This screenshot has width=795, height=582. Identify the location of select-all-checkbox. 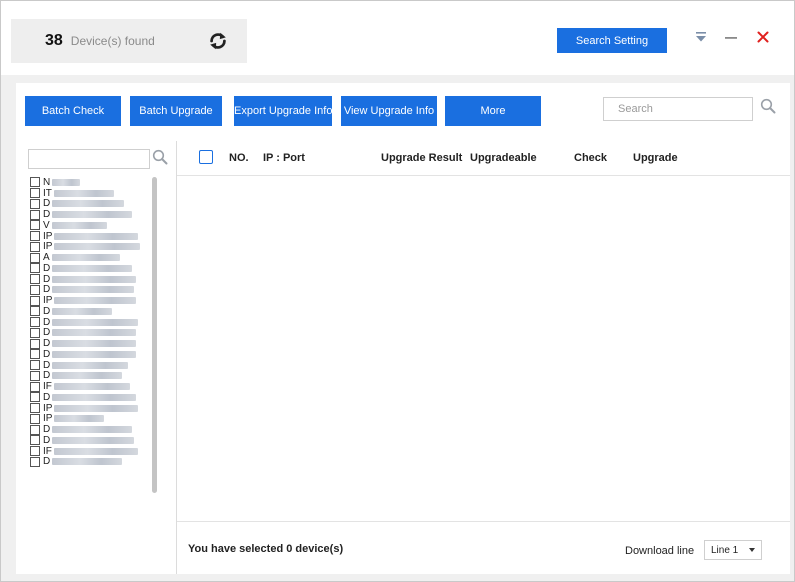
(206, 157).